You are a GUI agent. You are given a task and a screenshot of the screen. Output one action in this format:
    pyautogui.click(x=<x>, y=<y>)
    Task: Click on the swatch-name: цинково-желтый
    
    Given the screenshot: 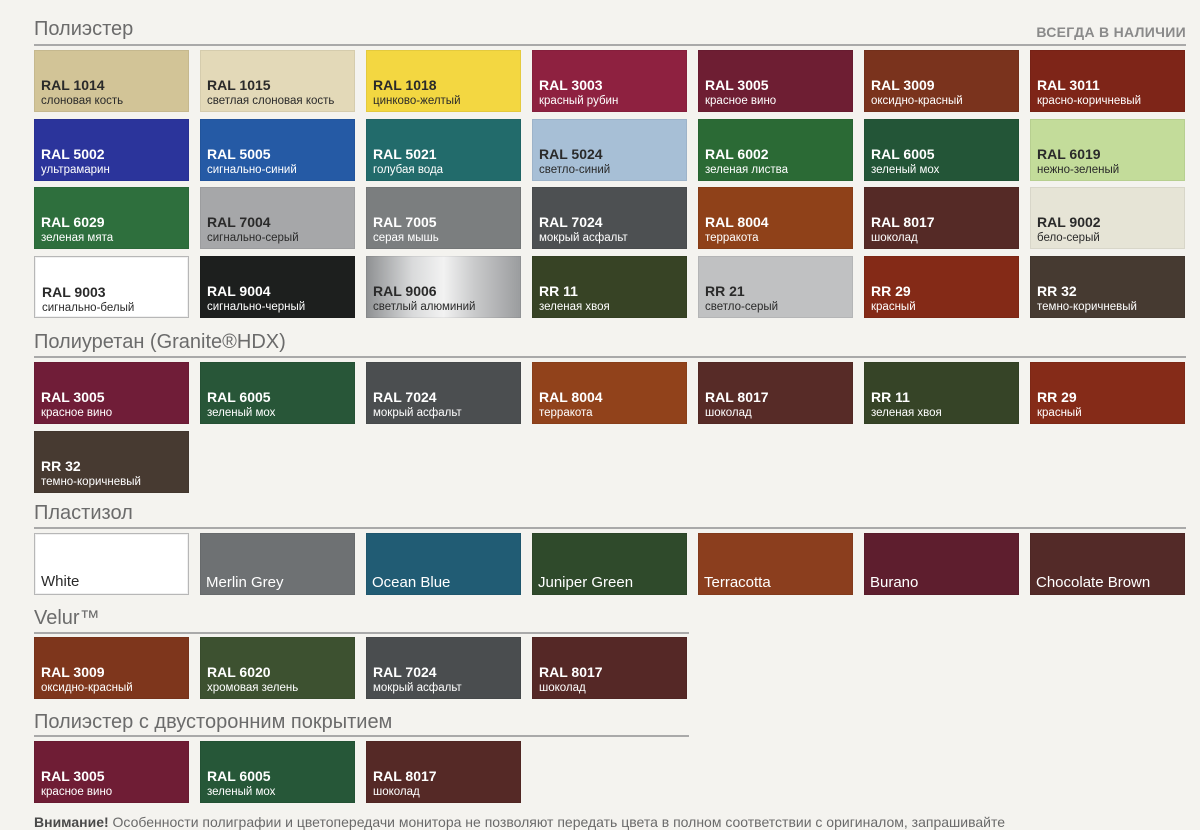 What is the action you would take?
    pyautogui.click(x=417, y=101)
    